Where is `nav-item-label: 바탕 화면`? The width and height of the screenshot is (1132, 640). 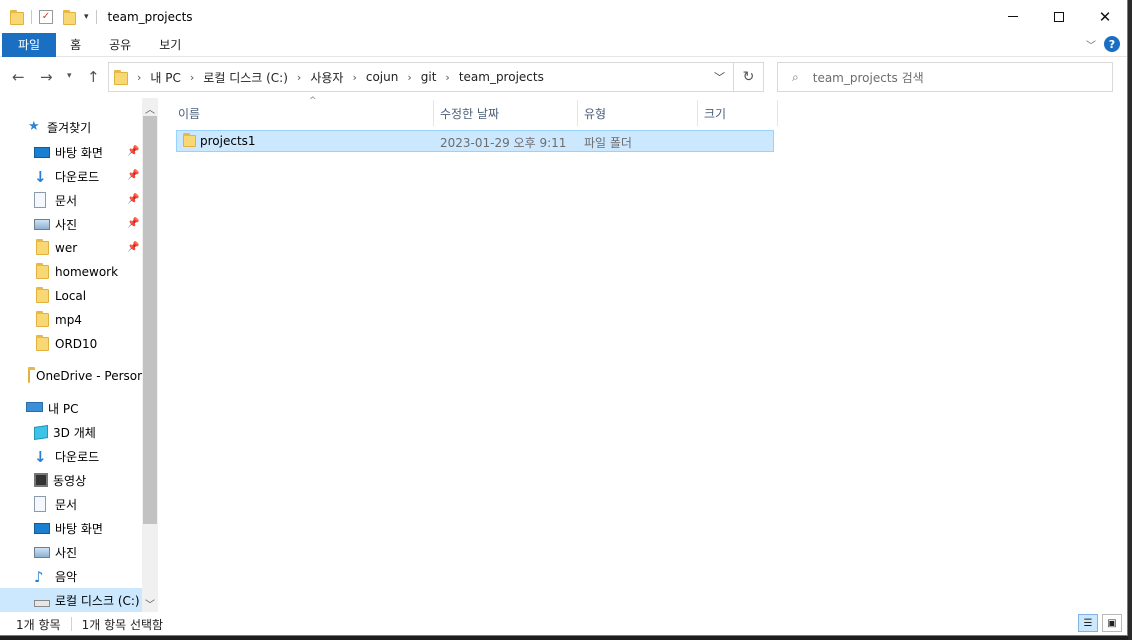 nav-item-label: 바탕 화면 is located at coordinates (79, 152).